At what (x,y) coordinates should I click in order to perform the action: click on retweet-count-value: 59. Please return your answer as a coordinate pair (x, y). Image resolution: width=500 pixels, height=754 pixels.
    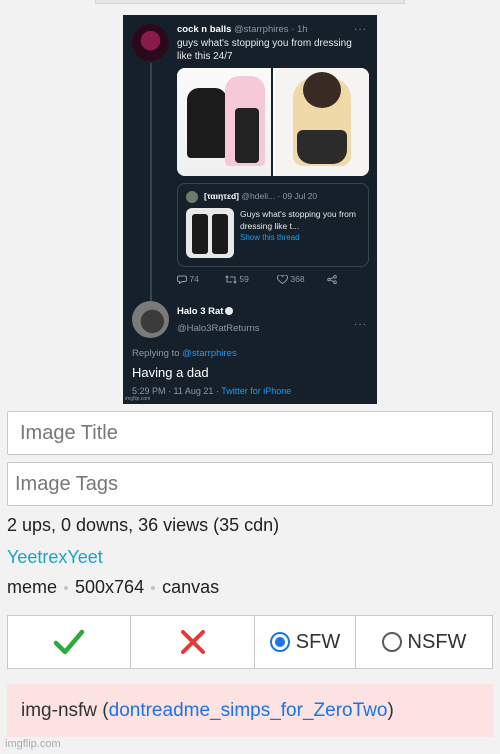
    Looking at the image, I should click on (244, 279).